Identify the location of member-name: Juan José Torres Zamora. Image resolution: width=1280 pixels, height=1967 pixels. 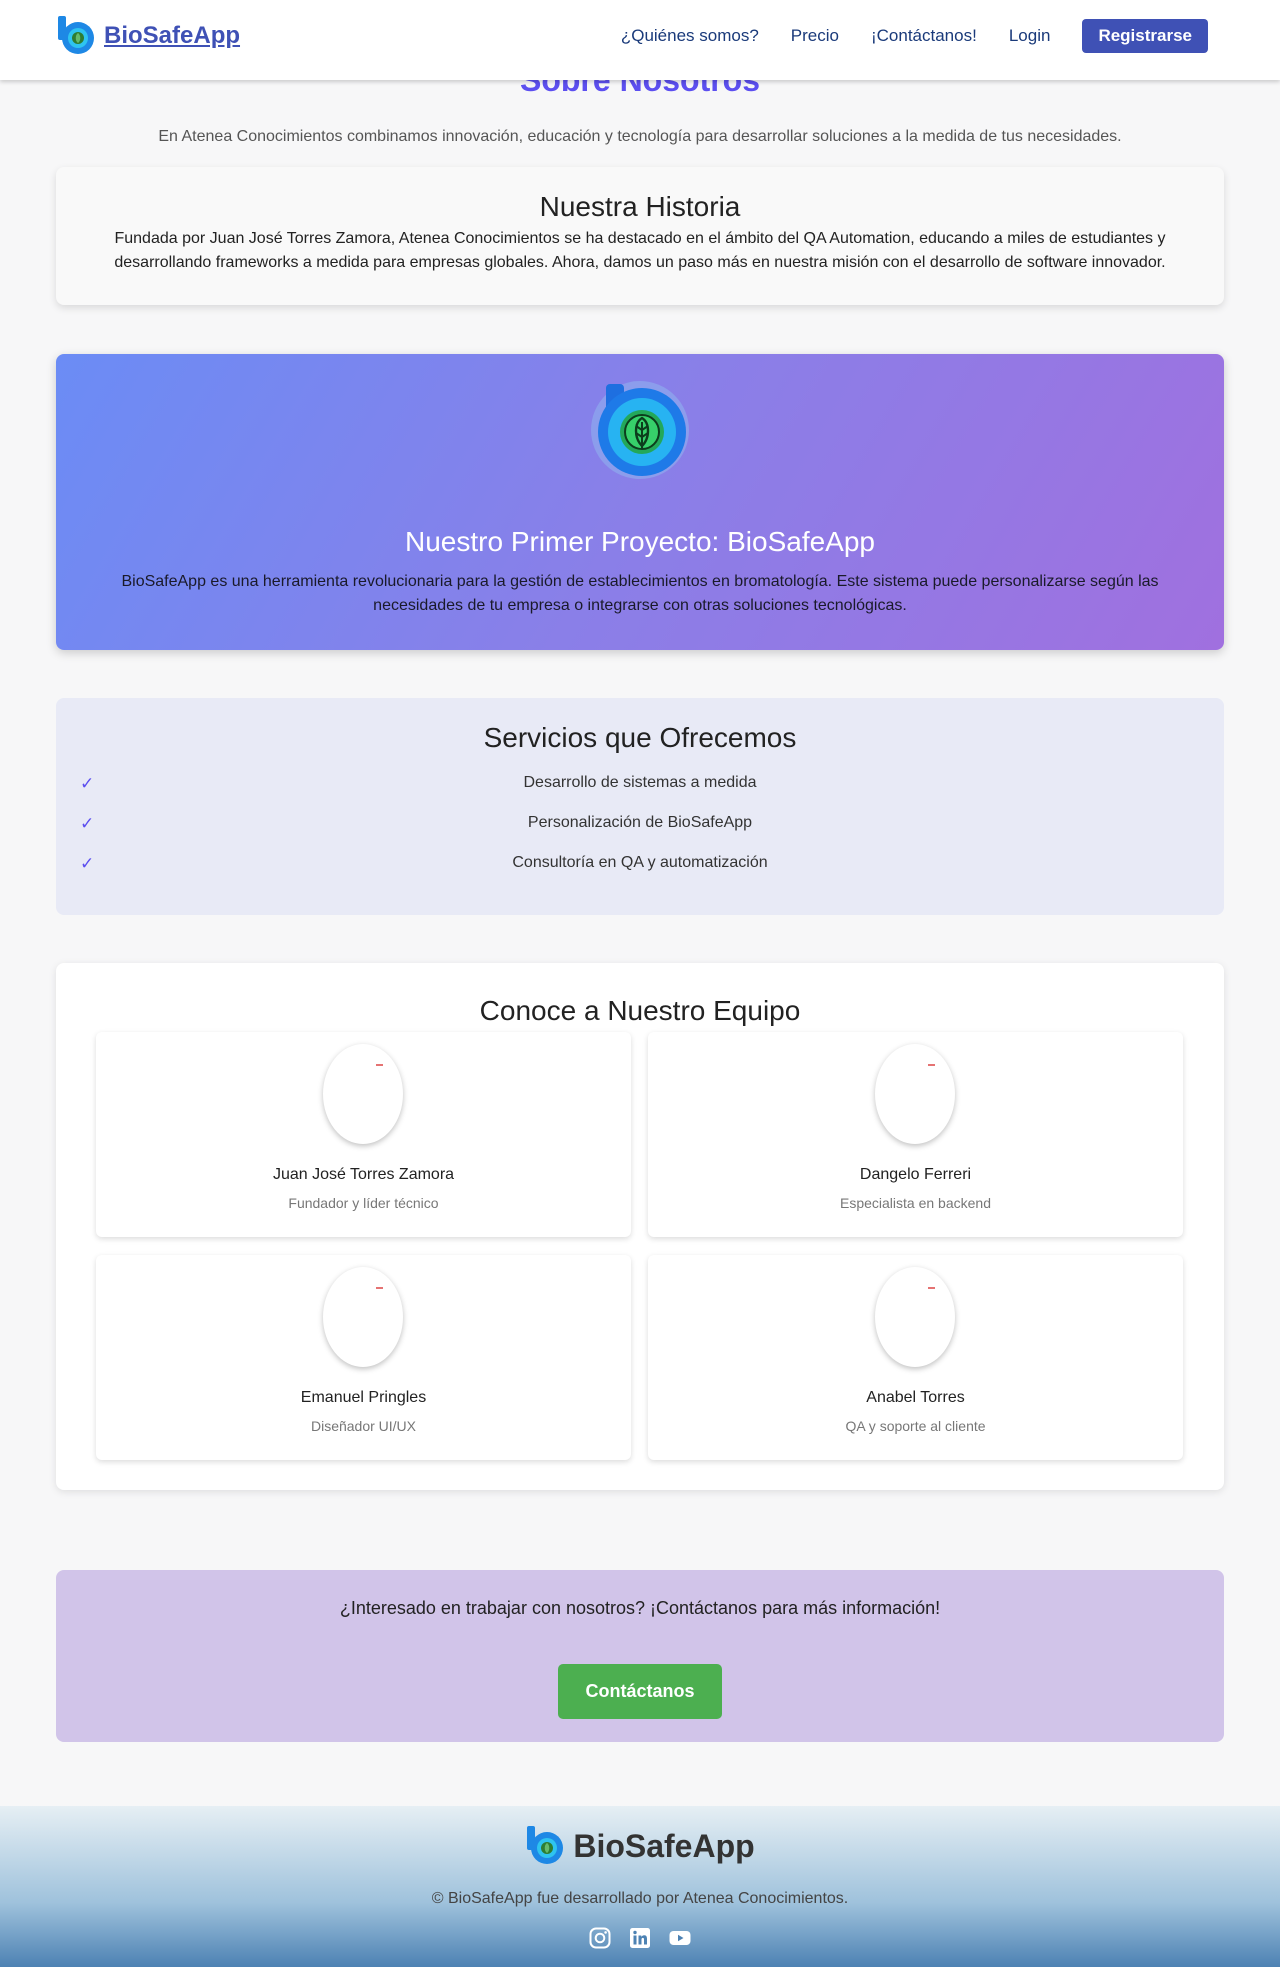
(363, 1174).